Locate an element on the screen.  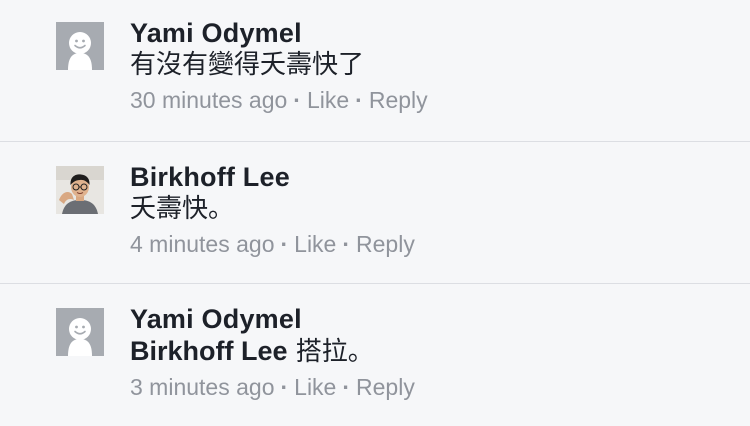
comment-text-body: 搭拉。 is located at coordinates (330, 352).